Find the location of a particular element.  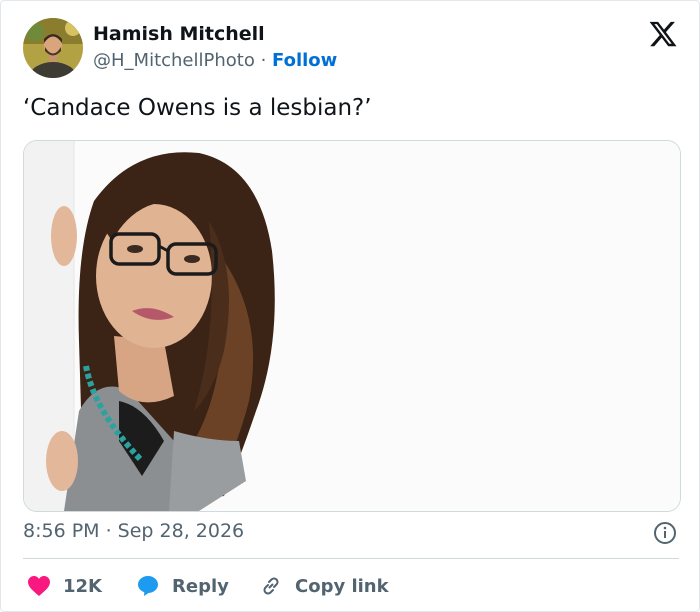

author-avatar is located at coordinates (53, 48).